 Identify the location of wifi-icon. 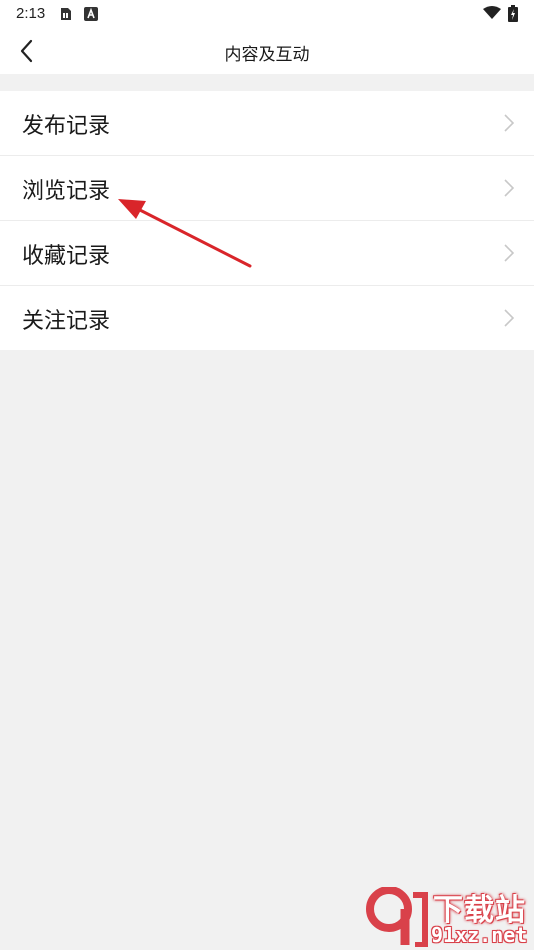
(492, 12).